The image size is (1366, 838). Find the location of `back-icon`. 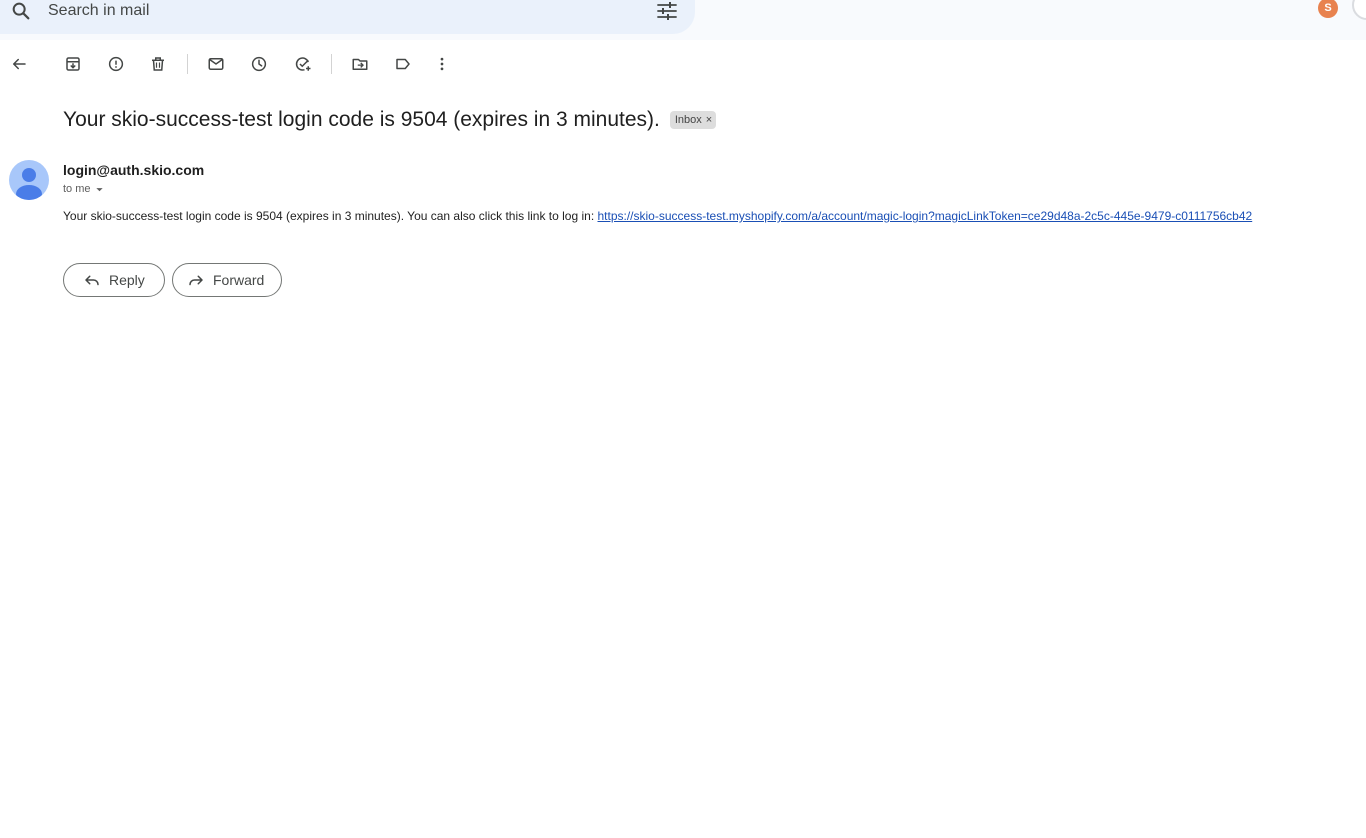

back-icon is located at coordinates (19, 64).